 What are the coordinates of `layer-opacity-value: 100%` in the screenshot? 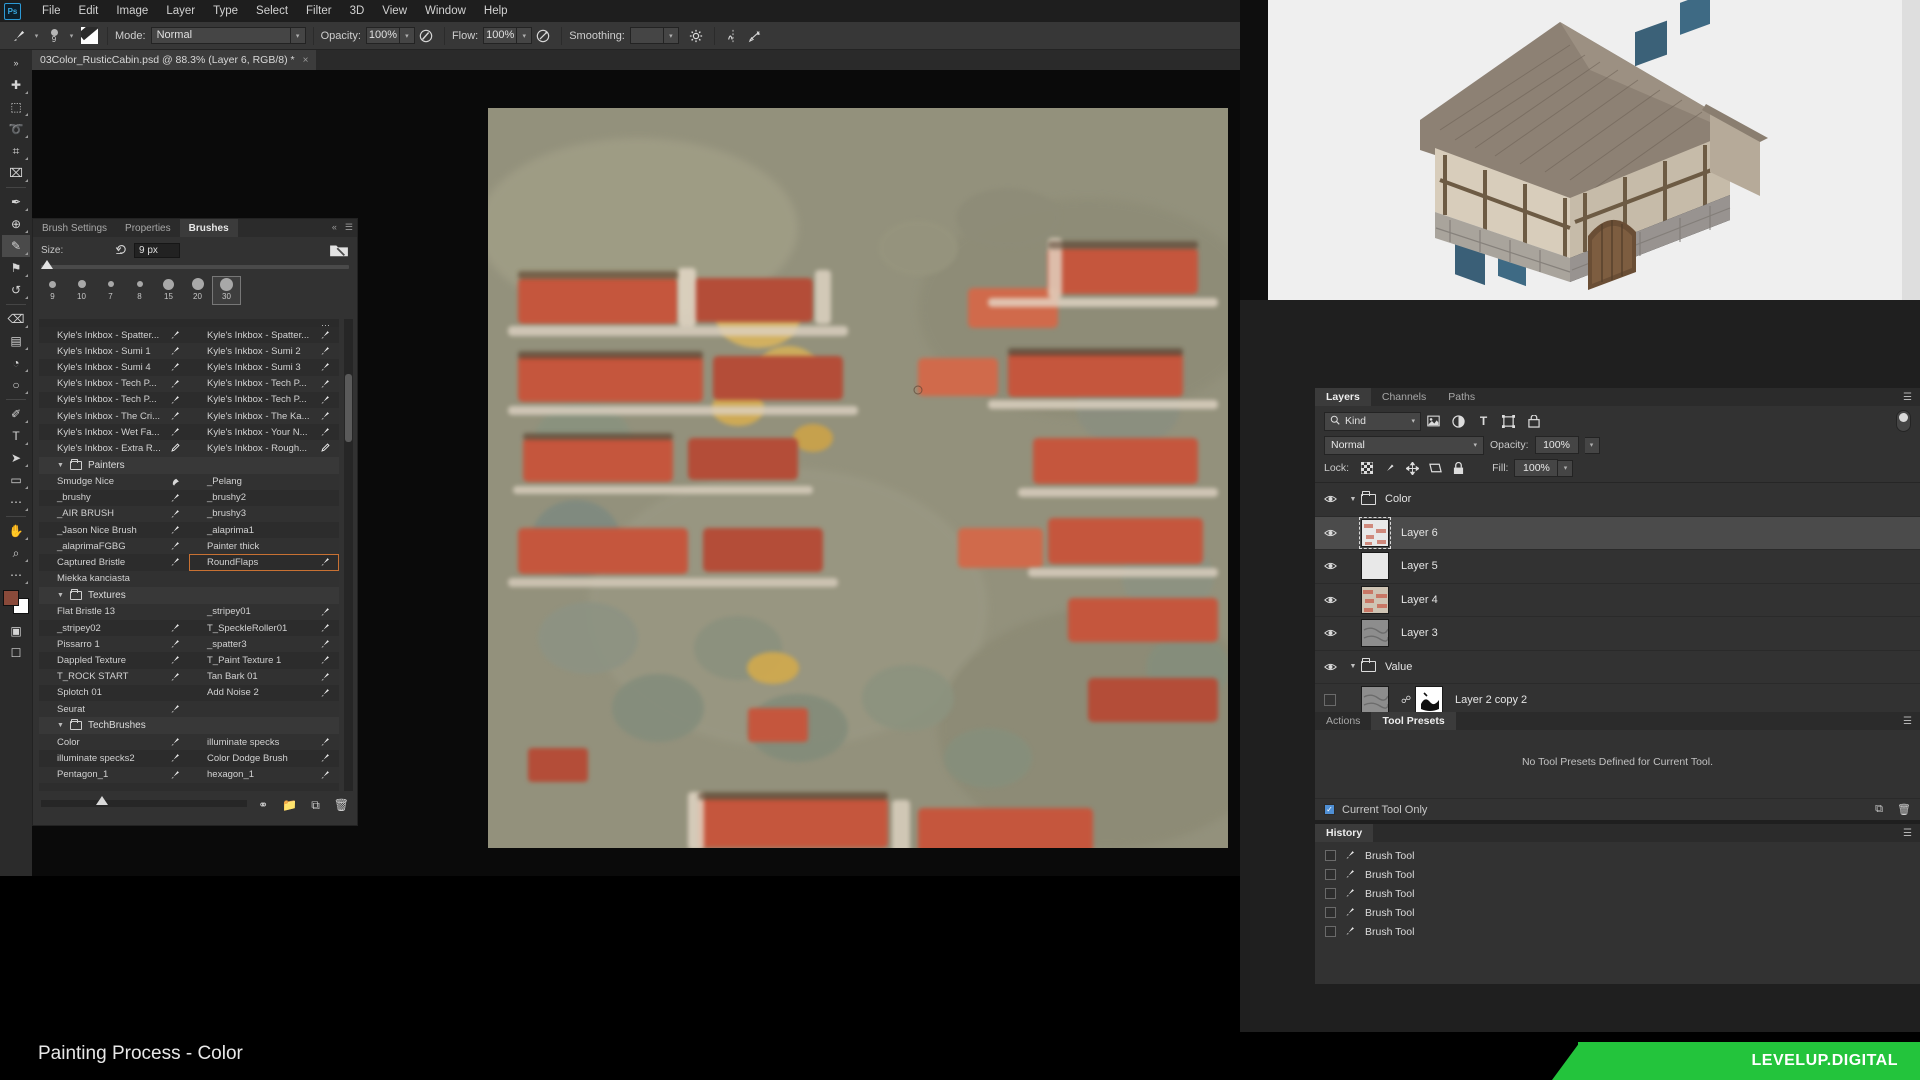 It's located at (1556, 445).